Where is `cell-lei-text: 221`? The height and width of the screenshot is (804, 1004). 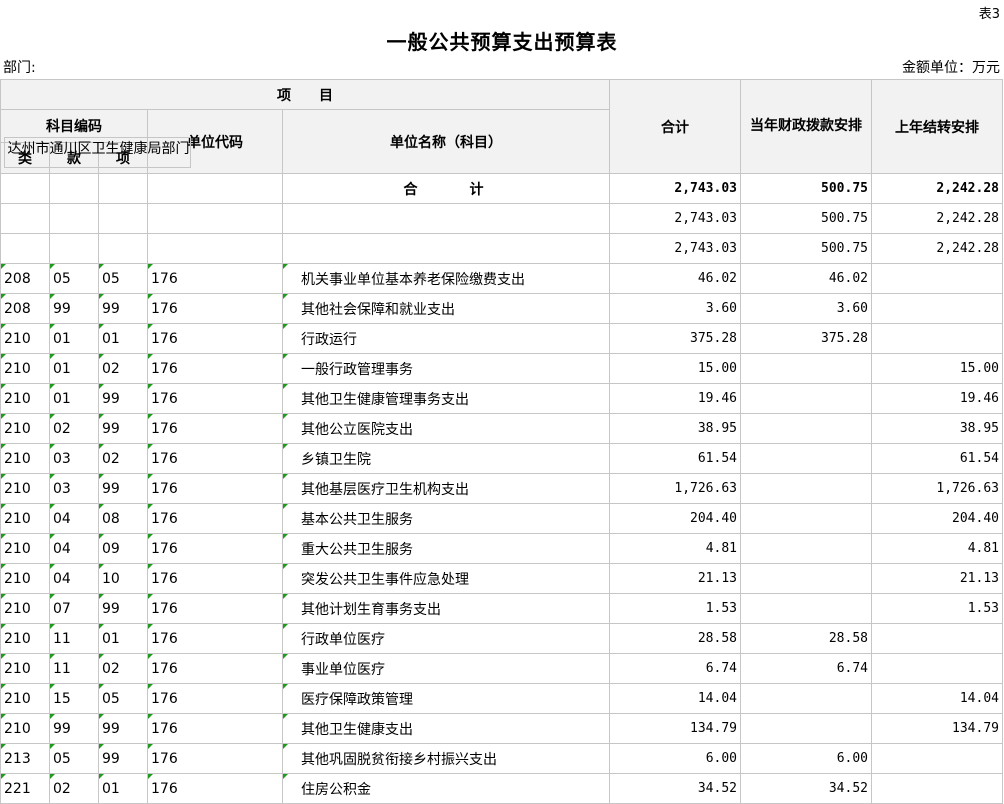 cell-lei-text: 221 is located at coordinates (17, 788).